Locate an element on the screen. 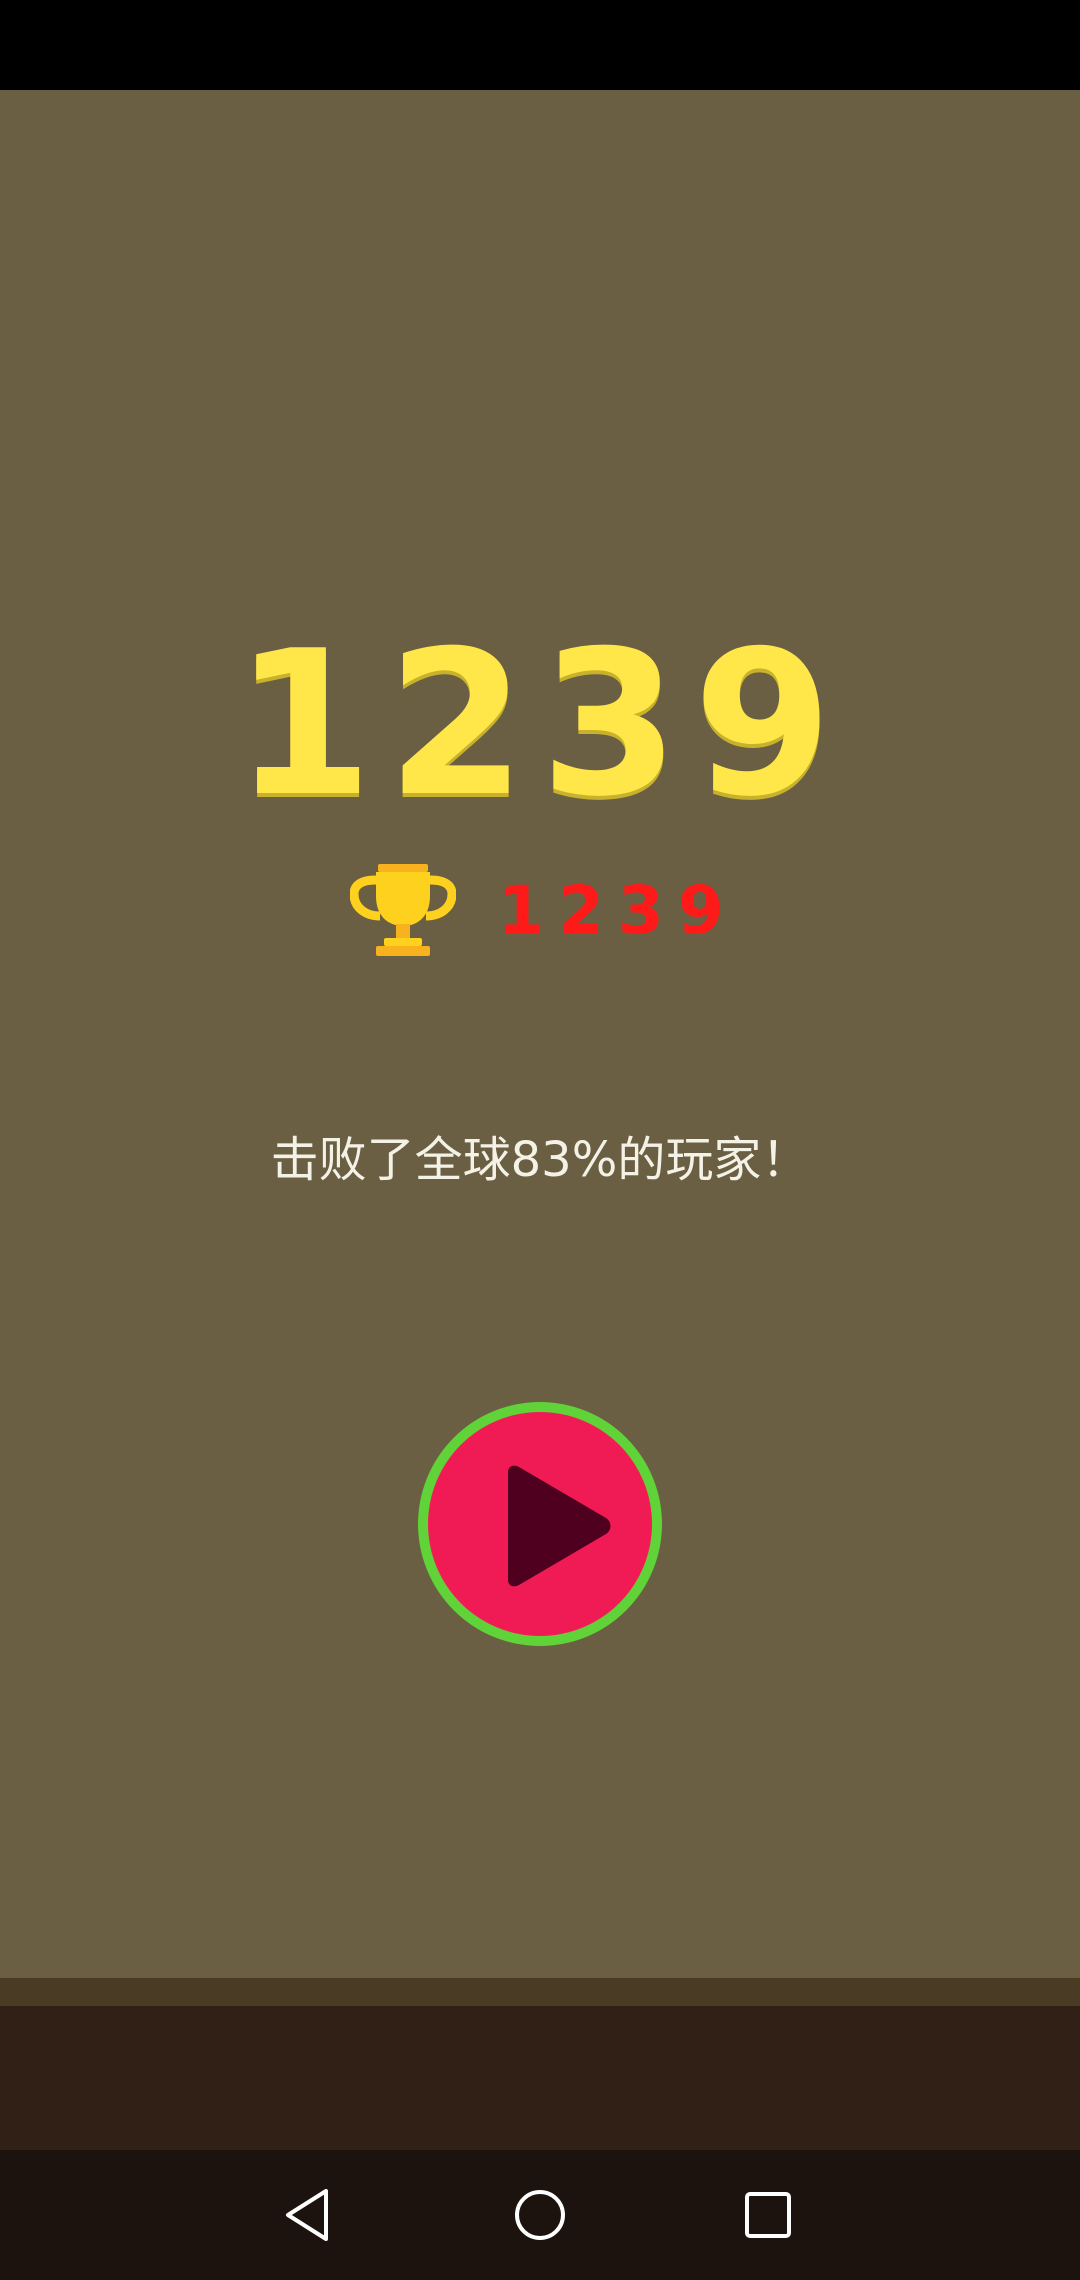  current-score: 1239 is located at coordinates (540, 724).